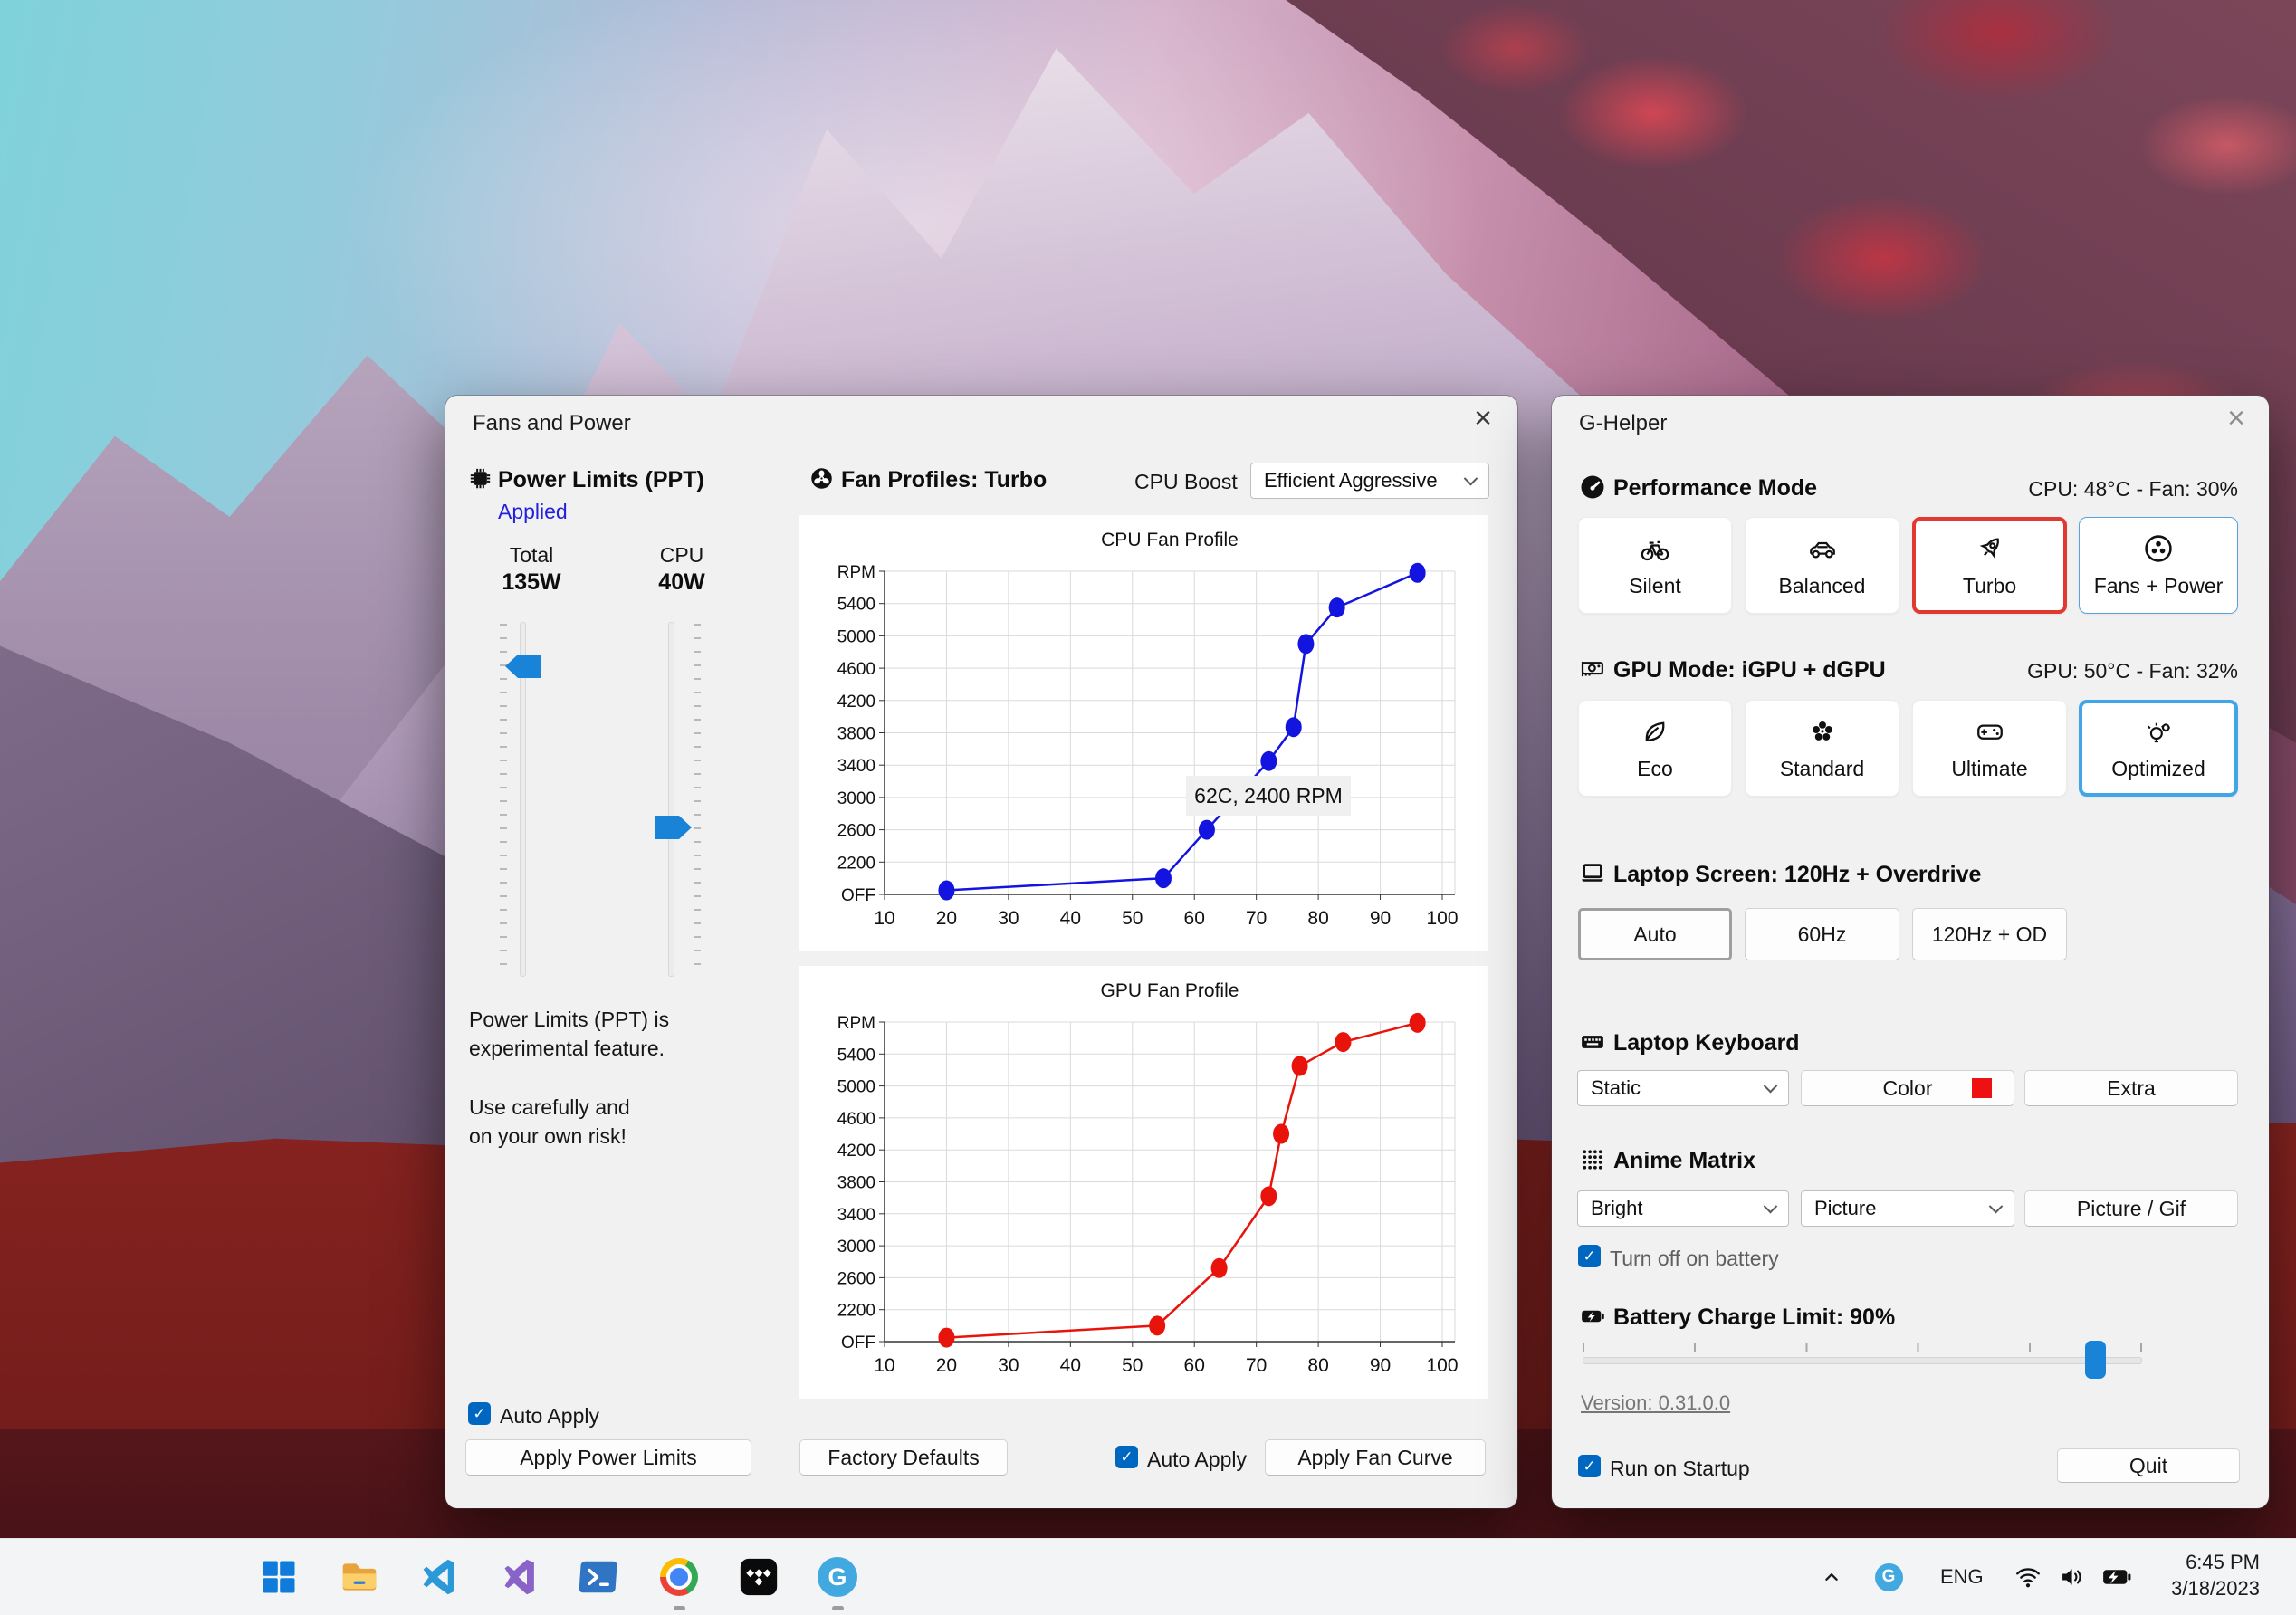 The image size is (2296, 1615). What do you see at coordinates (1989, 548) in the screenshot?
I see `rocket-icon` at bounding box center [1989, 548].